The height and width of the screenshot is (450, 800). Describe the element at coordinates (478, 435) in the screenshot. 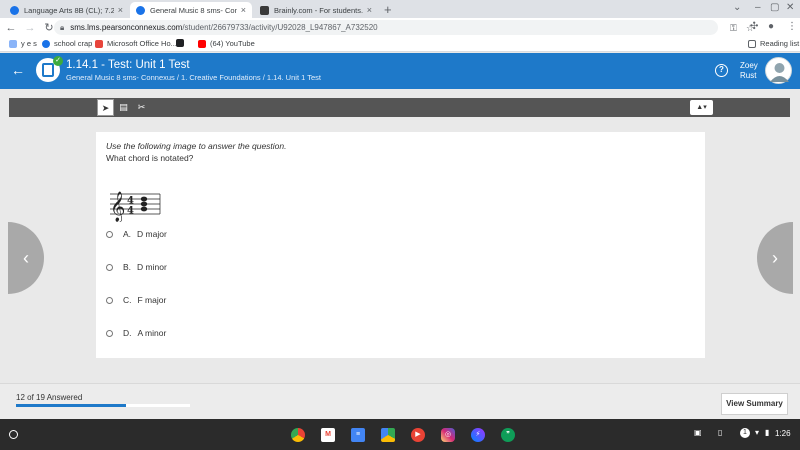

I see `messenger-icon: ⚡` at that location.